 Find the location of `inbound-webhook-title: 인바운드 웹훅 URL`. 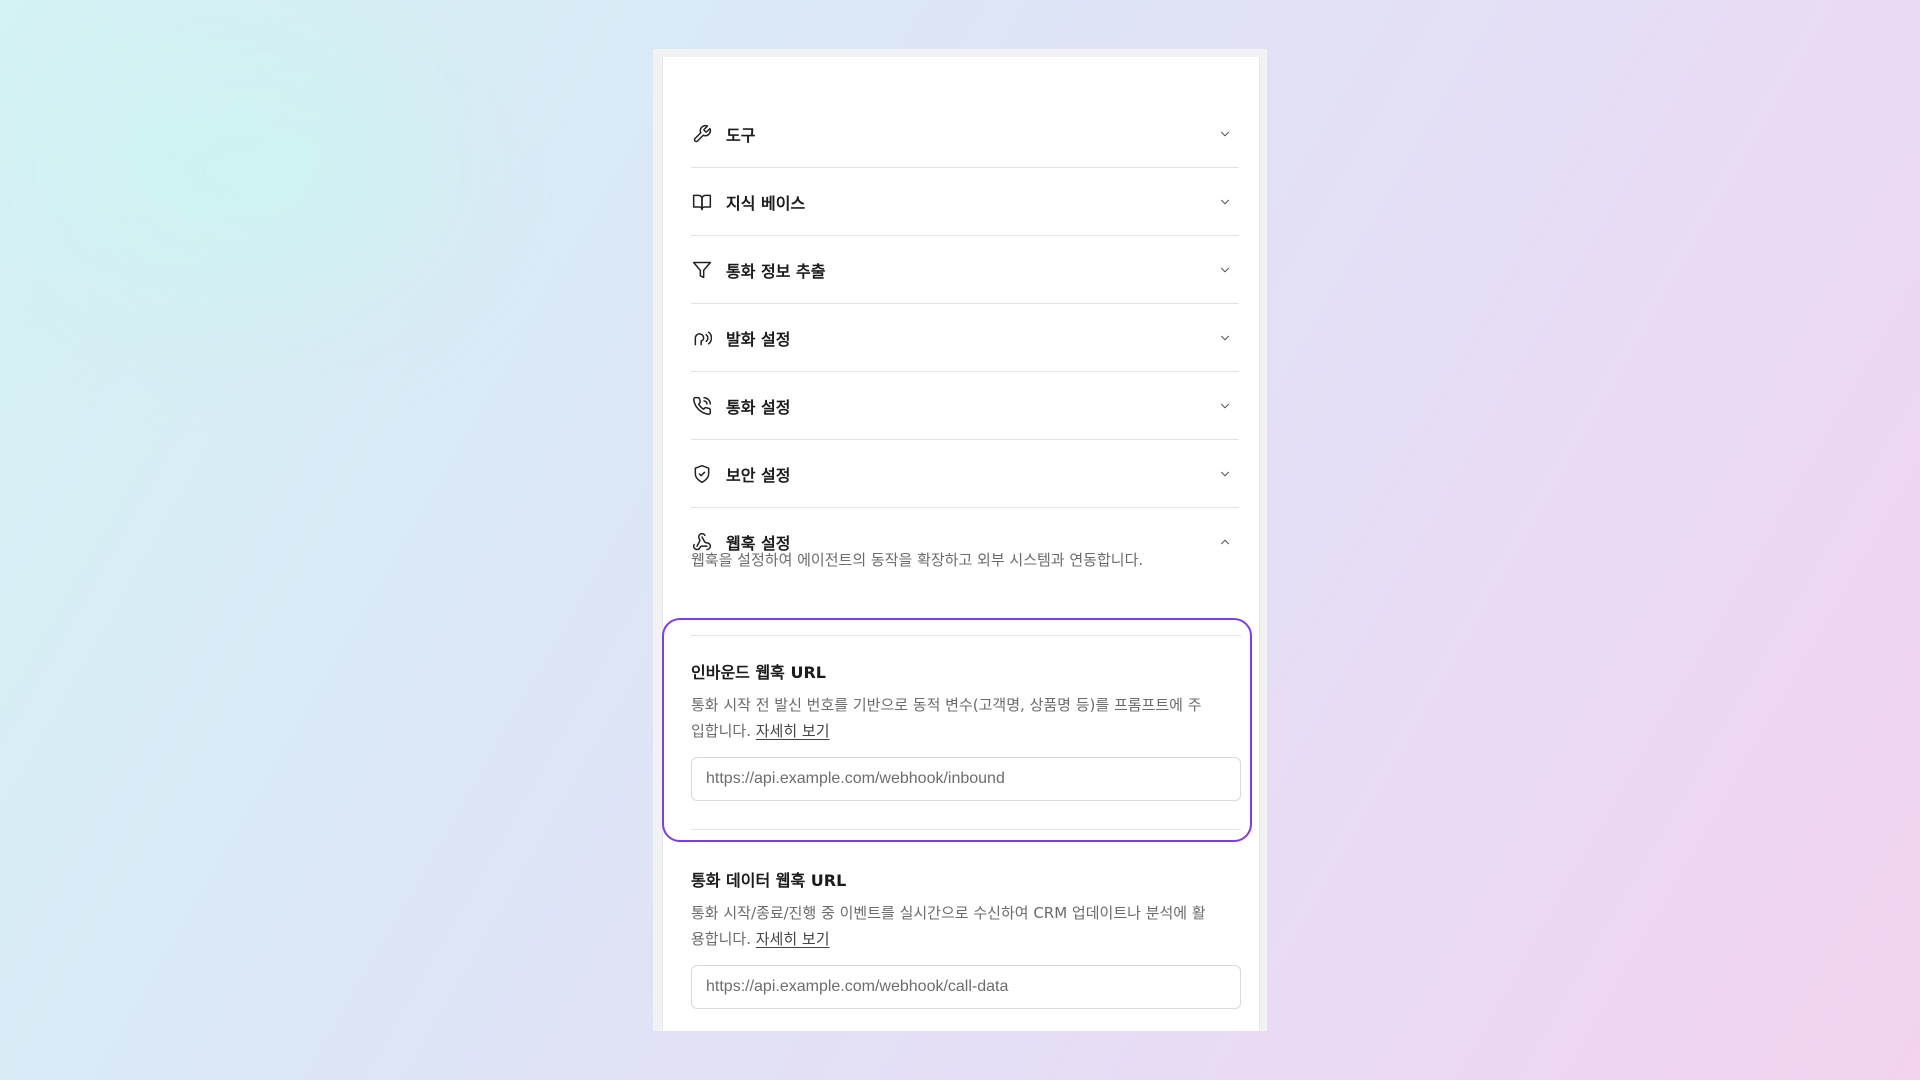

inbound-webhook-title: 인바운드 웹훅 URL is located at coordinates (758, 672).